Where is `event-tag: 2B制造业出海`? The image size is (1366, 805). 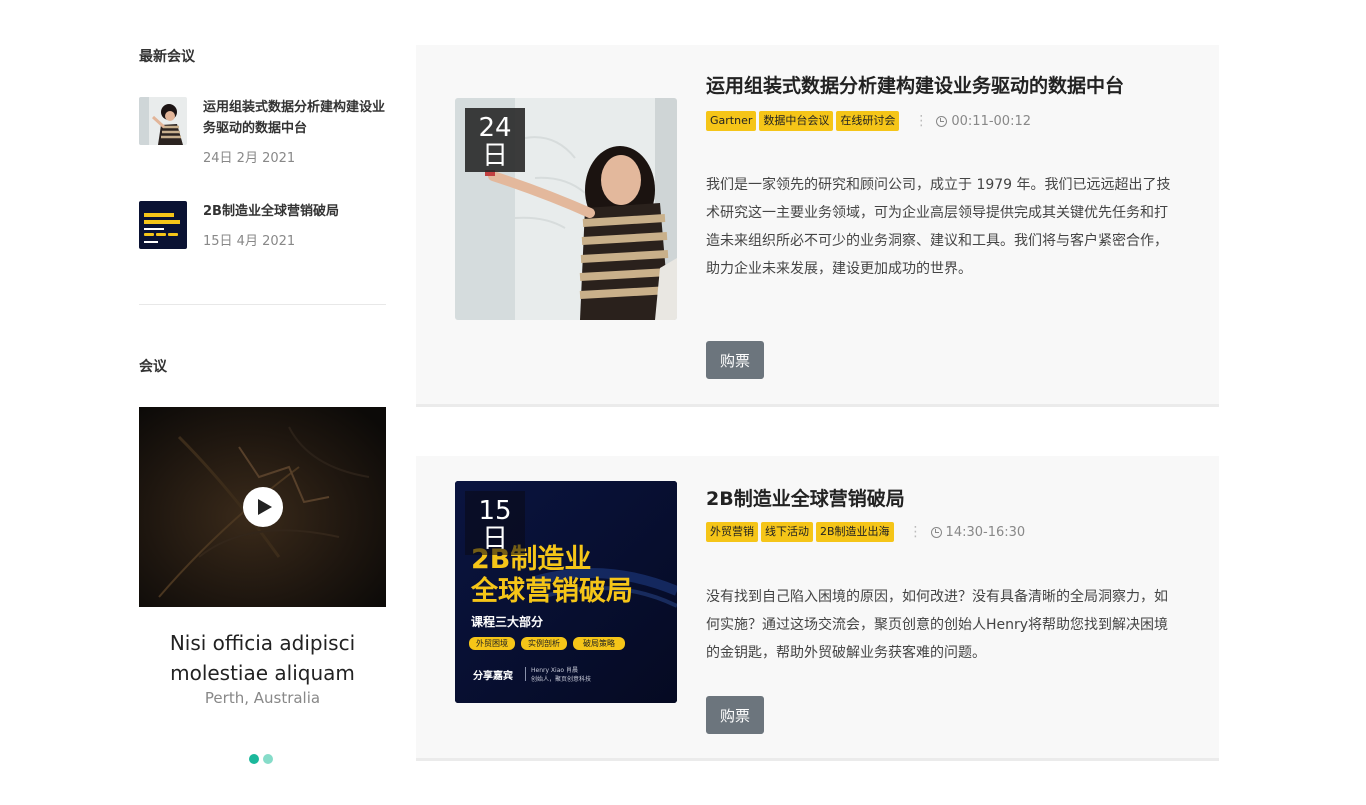
event-tag: 2B制造业出海 is located at coordinates (855, 532).